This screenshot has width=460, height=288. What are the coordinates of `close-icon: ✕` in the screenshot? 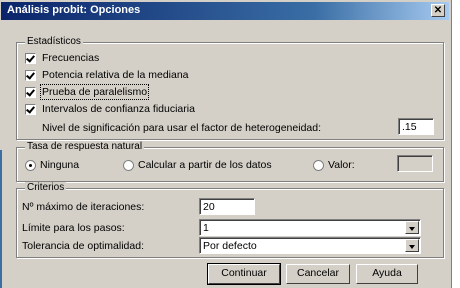 It's located at (438, 10).